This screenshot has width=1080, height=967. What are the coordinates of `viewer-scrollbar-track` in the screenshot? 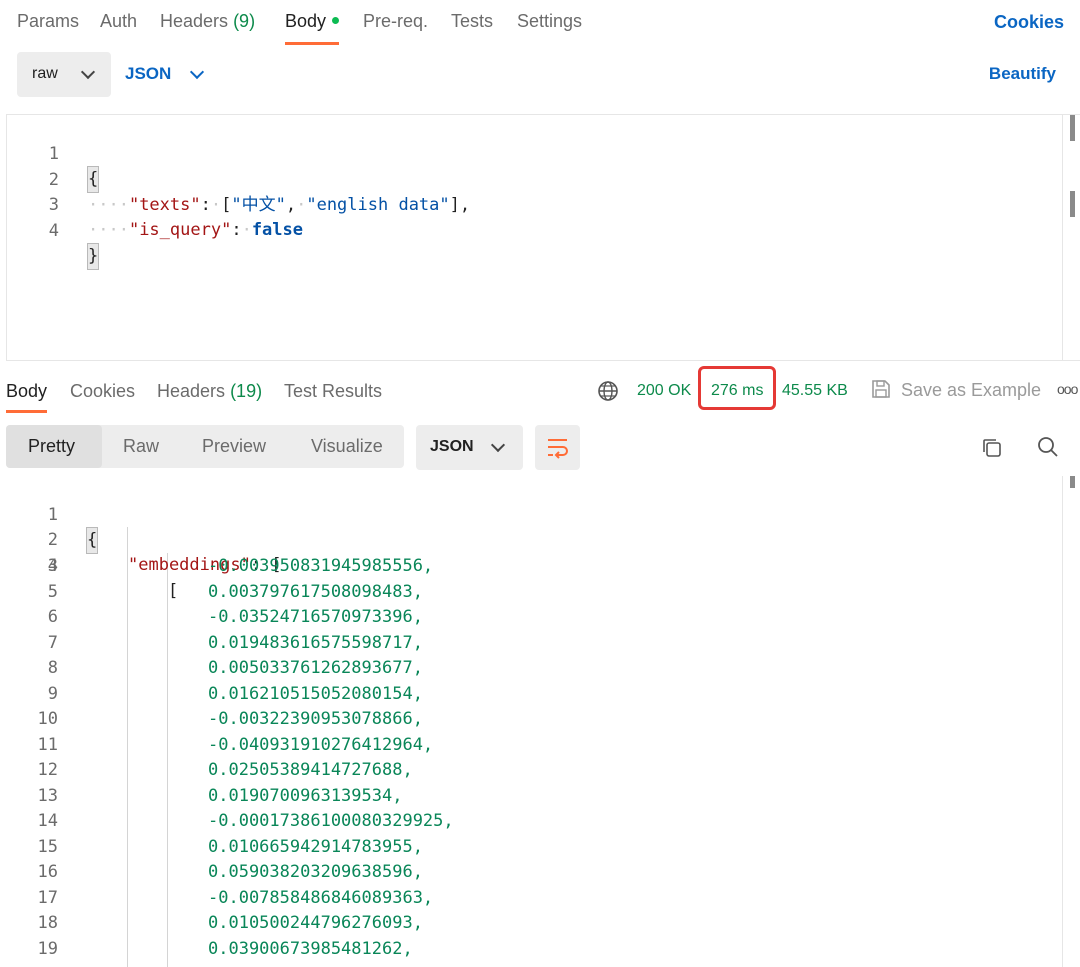 It's located at (1062, 721).